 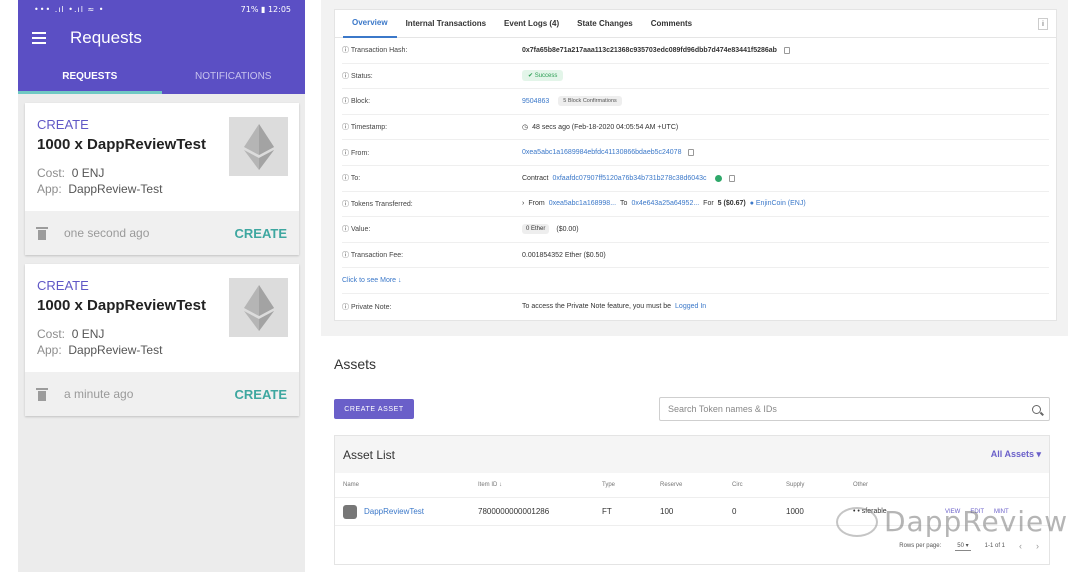 What do you see at coordinates (90, 76) in the screenshot?
I see `tab-requests: REQUESTS` at bounding box center [90, 76].